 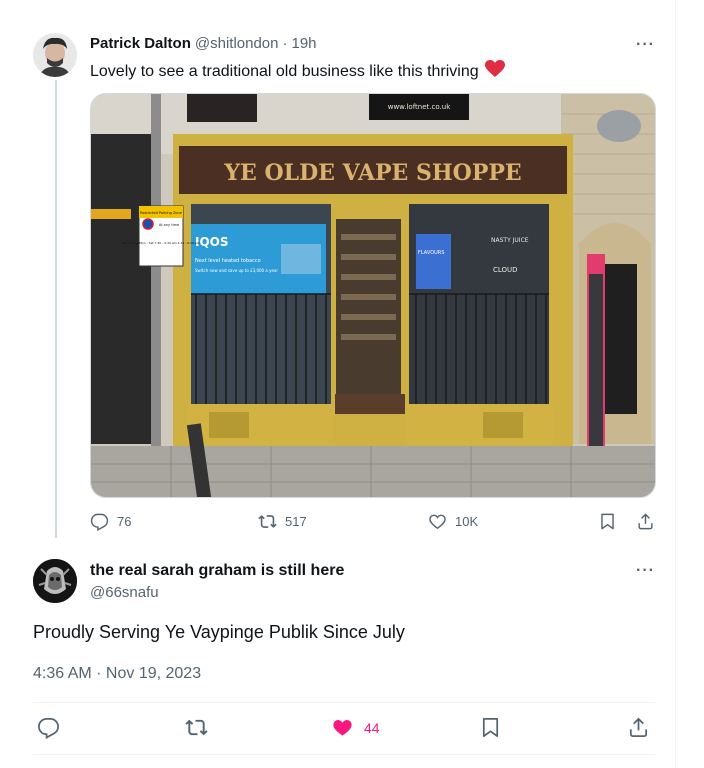 What do you see at coordinates (212, 242) in the screenshot?
I see `window-ad-brand: IQOS` at bounding box center [212, 242].